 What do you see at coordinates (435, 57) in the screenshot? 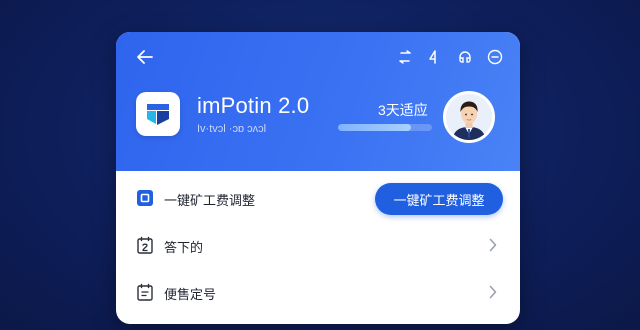
I see `share-icon` at bounding box center [435, 57].